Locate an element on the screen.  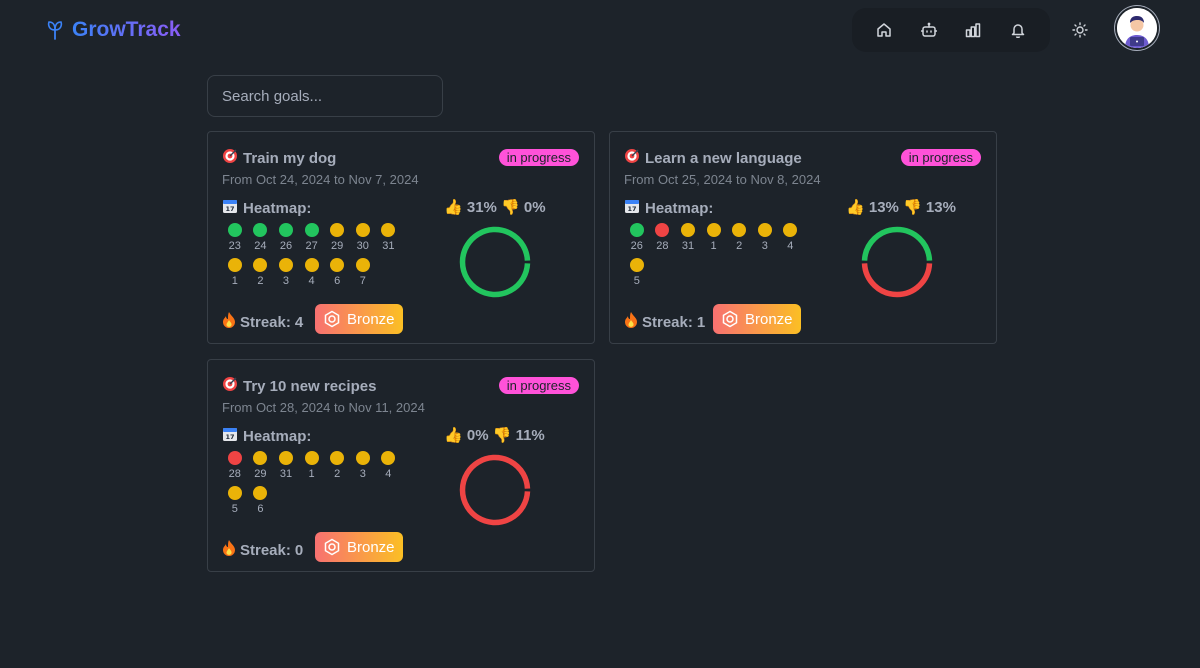
streak: Streak: 1 is located at coordinates (664, 322).